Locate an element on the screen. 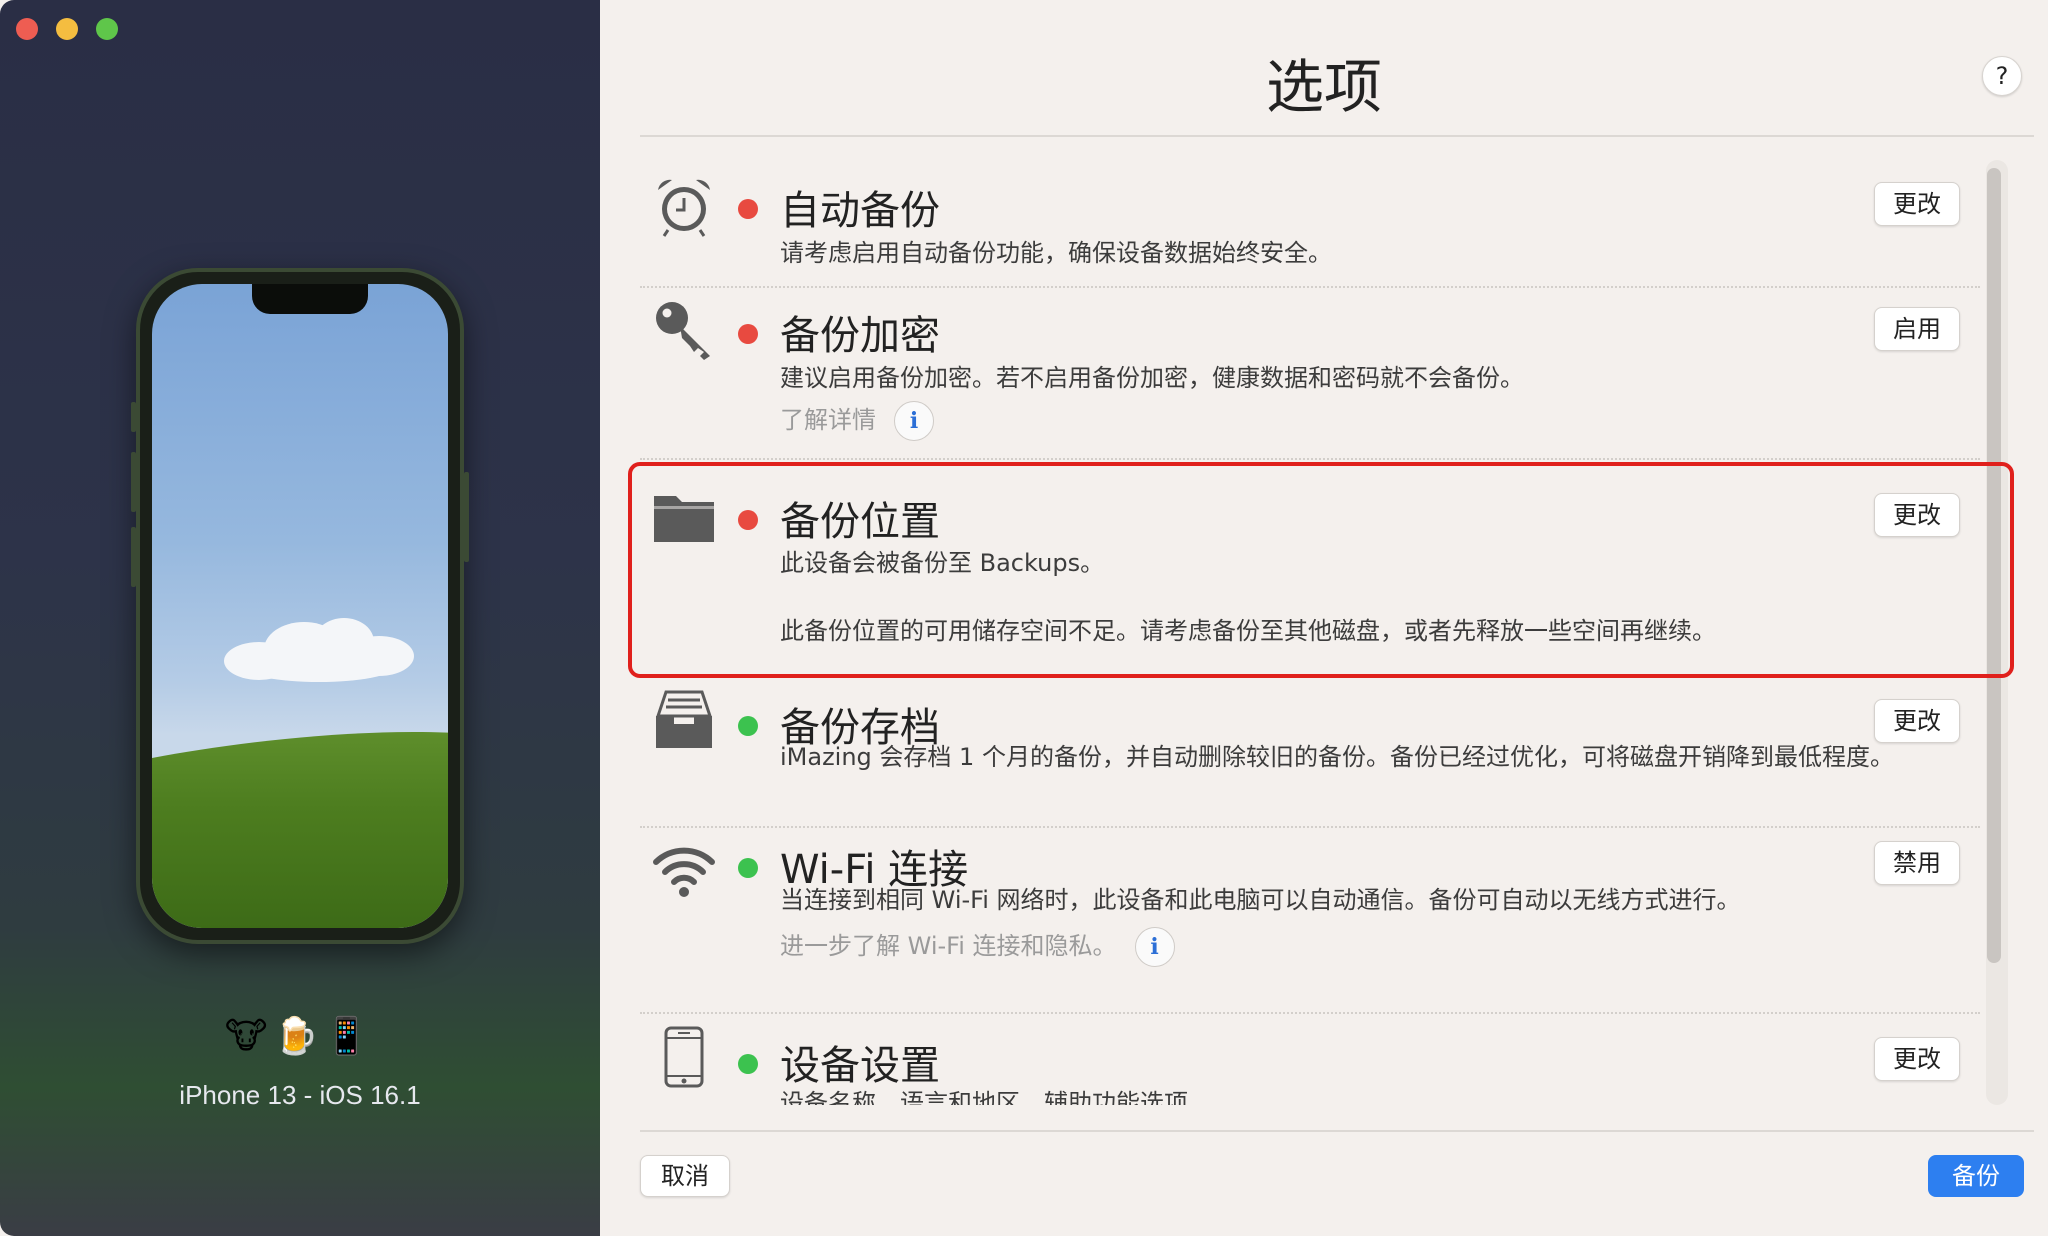 The image size is (2048, 1236). option-row-device-settings: 设备设置 设备名称、语言和地区、辅助功能选项 更改 is located at coordinates (1310, 1059).